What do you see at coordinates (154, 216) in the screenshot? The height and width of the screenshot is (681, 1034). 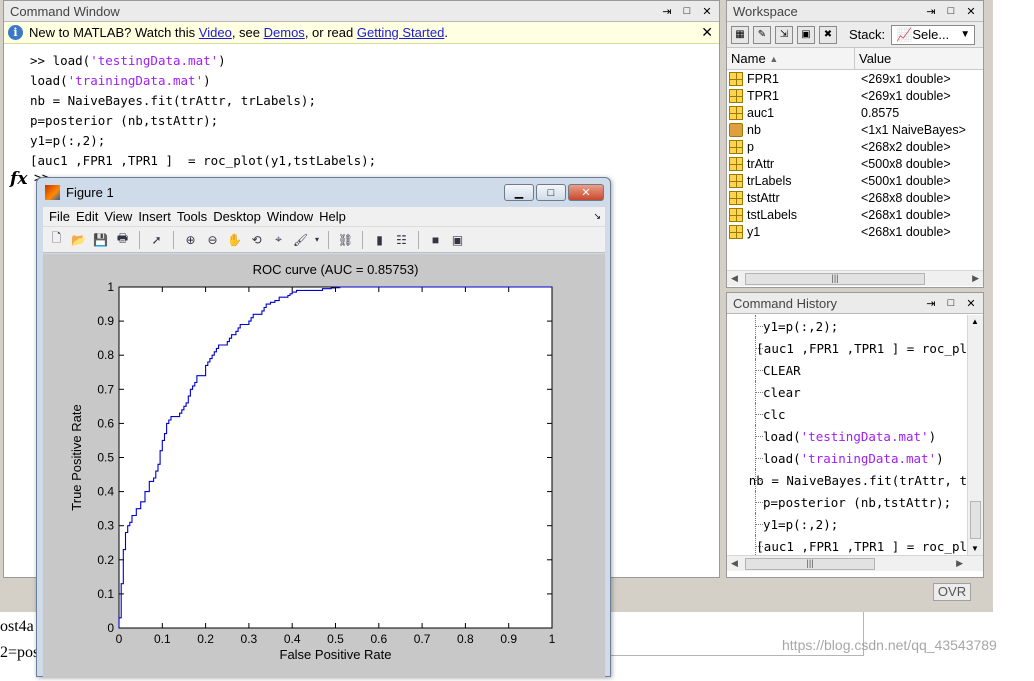 I see `menu-insert: Insert` at bounding box center [154, 216].